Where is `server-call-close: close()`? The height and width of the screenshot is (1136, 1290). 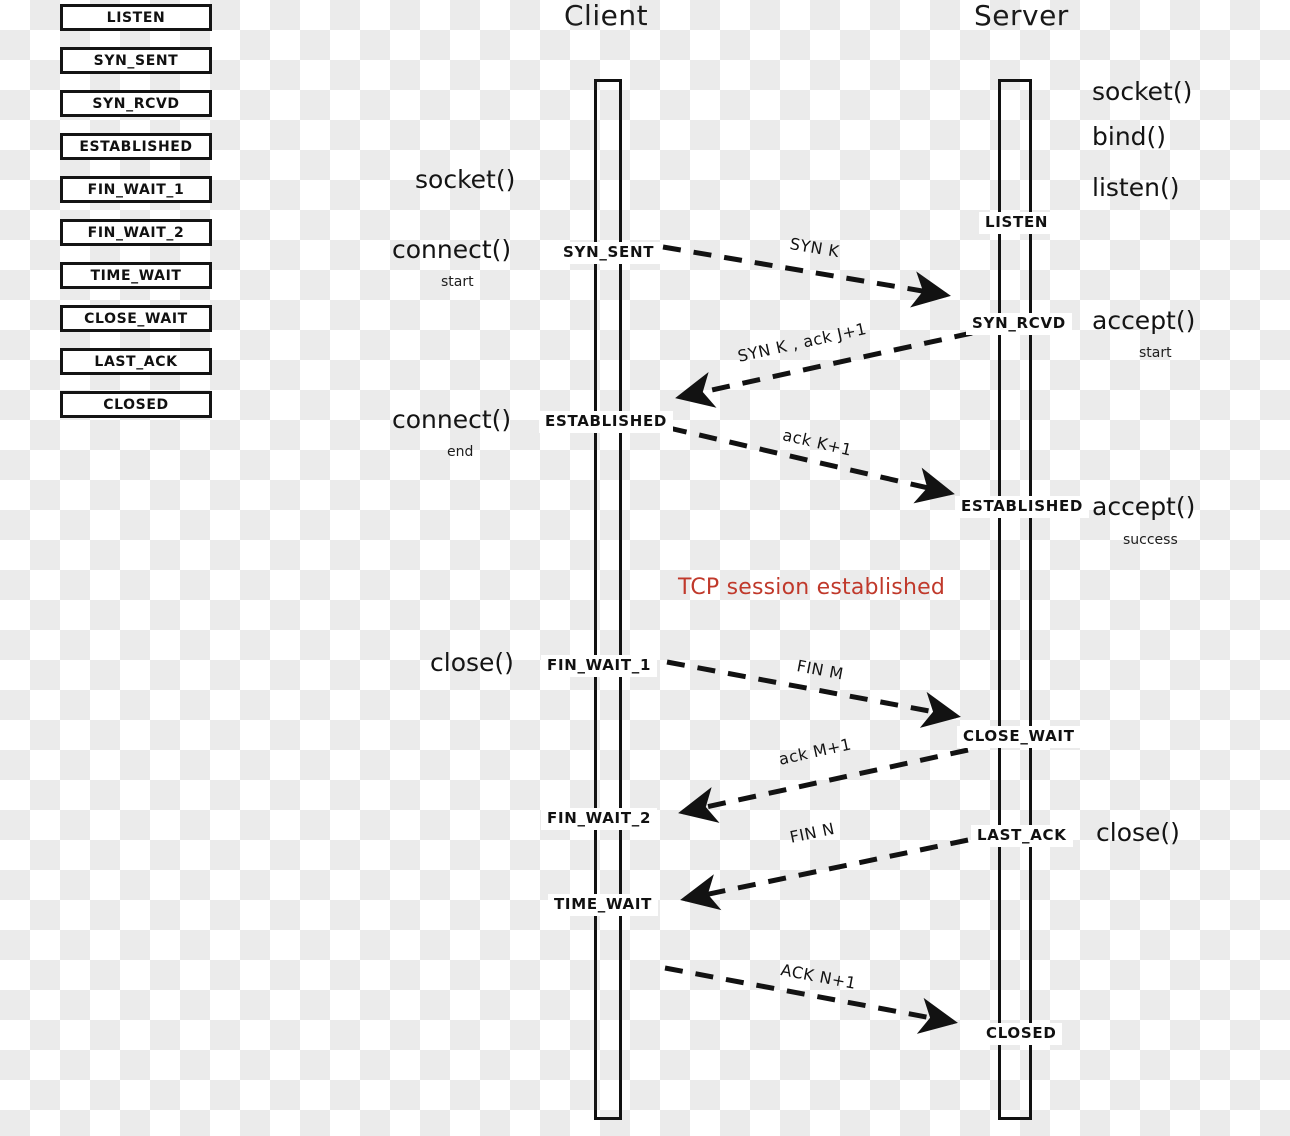 server-call-close: close() is located at coordinates (1138, 832).